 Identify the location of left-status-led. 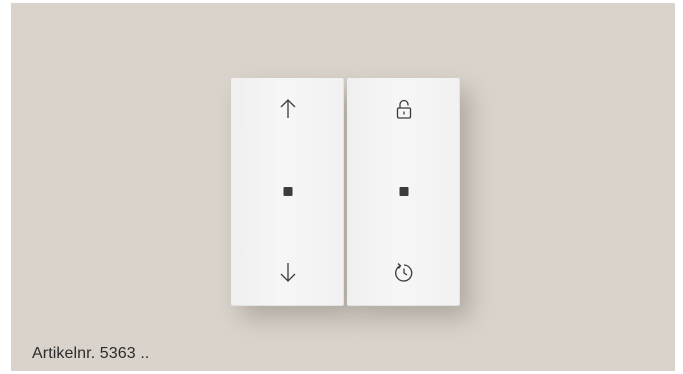
(287, 191).